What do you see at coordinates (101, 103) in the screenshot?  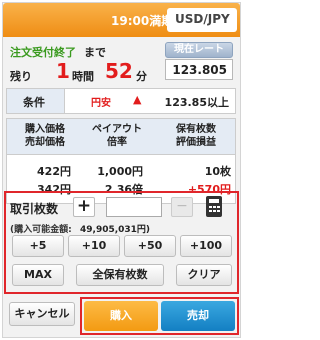 I see `condition-direction: 円安` at bounding box center [101, 103].